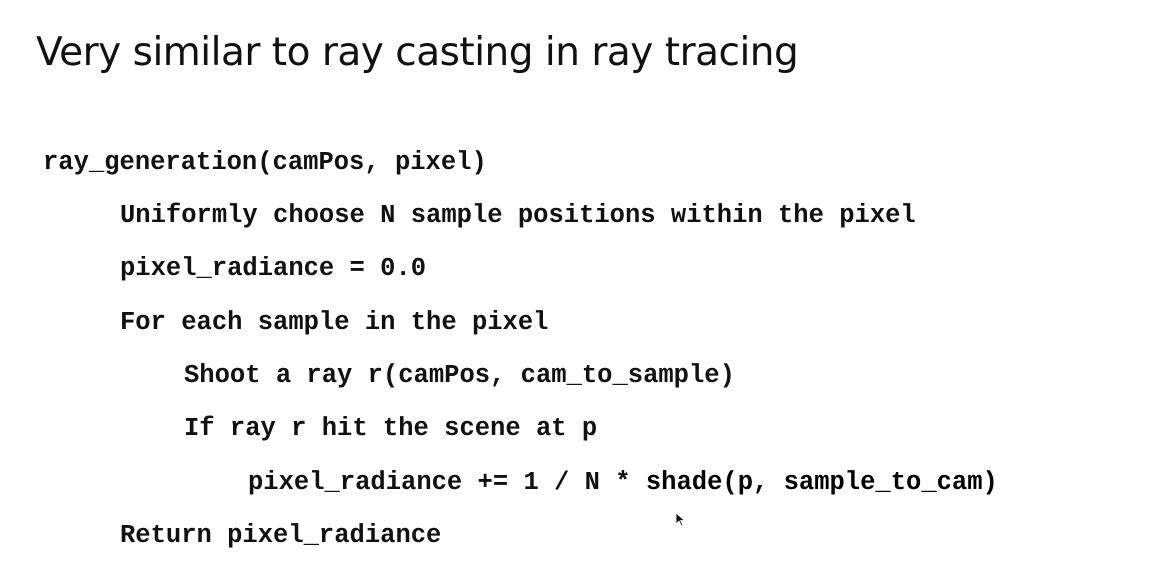  Describe the element at coordinates (273, 268) in the screenshot. I see `code-line: pixel_radiance = 0.0` at that location.